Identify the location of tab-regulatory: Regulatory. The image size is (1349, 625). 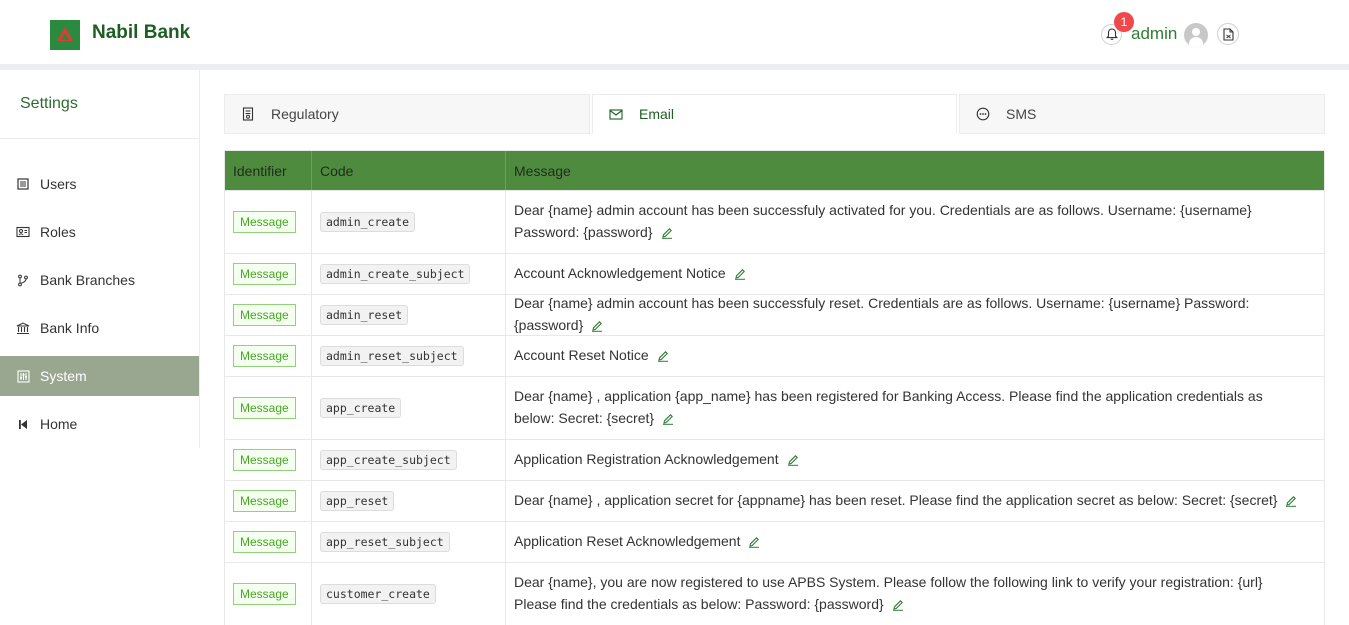
(407, 114).